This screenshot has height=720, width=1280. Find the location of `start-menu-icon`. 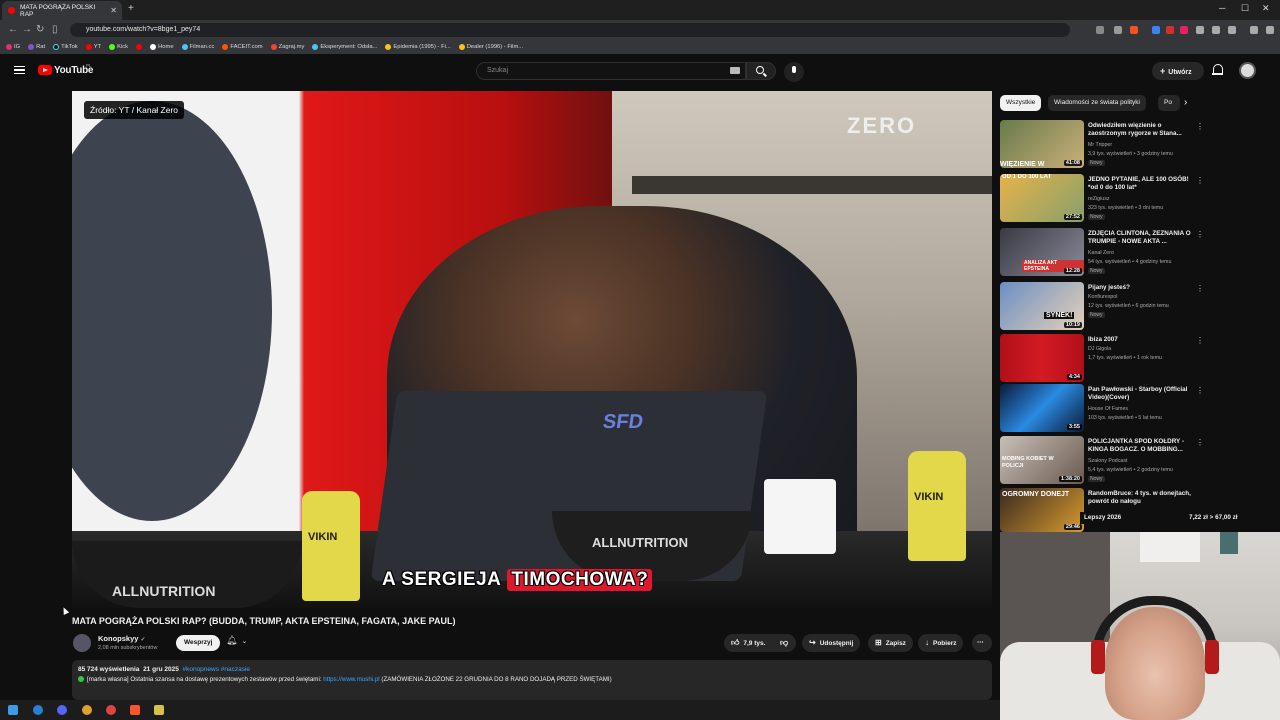

start-menu-icon is located at coordinates (13, 710).